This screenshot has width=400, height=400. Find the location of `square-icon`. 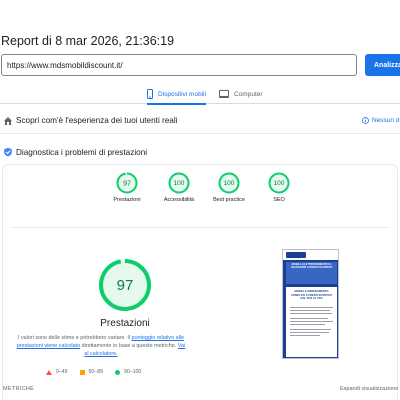

square-icon is located at coordinates (82, 372).